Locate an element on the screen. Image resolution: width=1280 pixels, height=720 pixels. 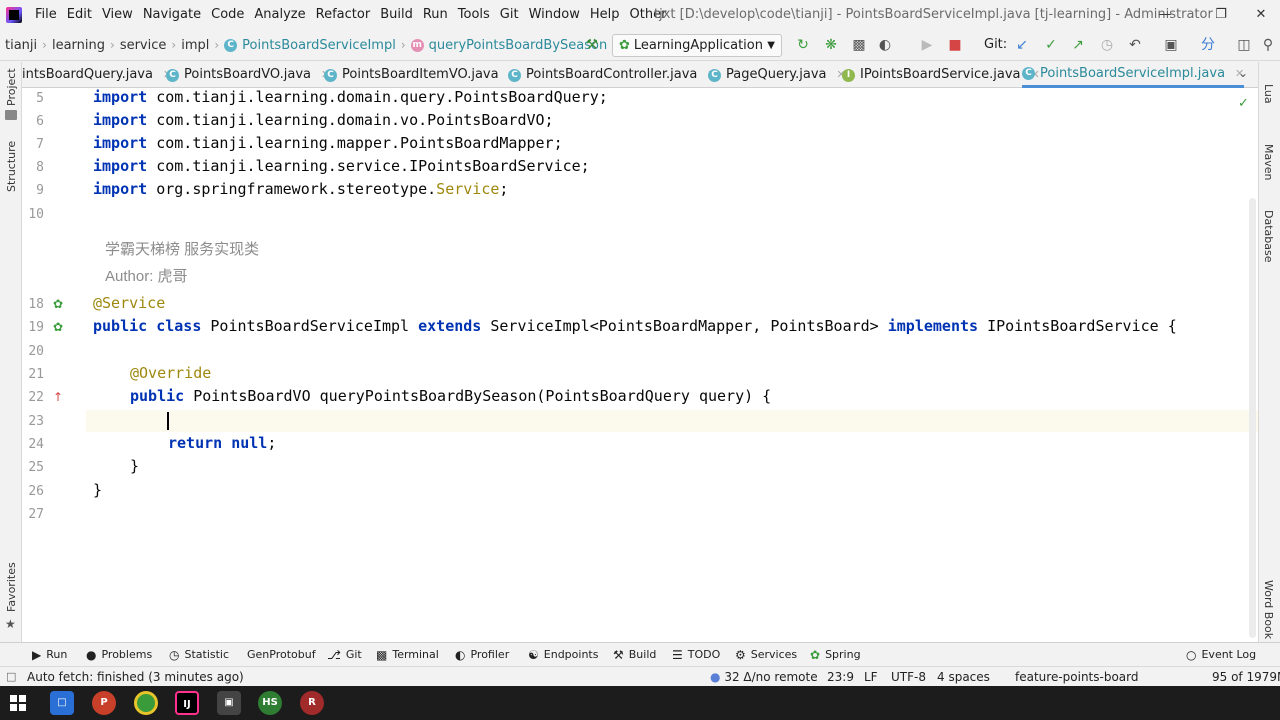
close-icon: ✕ is located at coordinates (1259, 15).